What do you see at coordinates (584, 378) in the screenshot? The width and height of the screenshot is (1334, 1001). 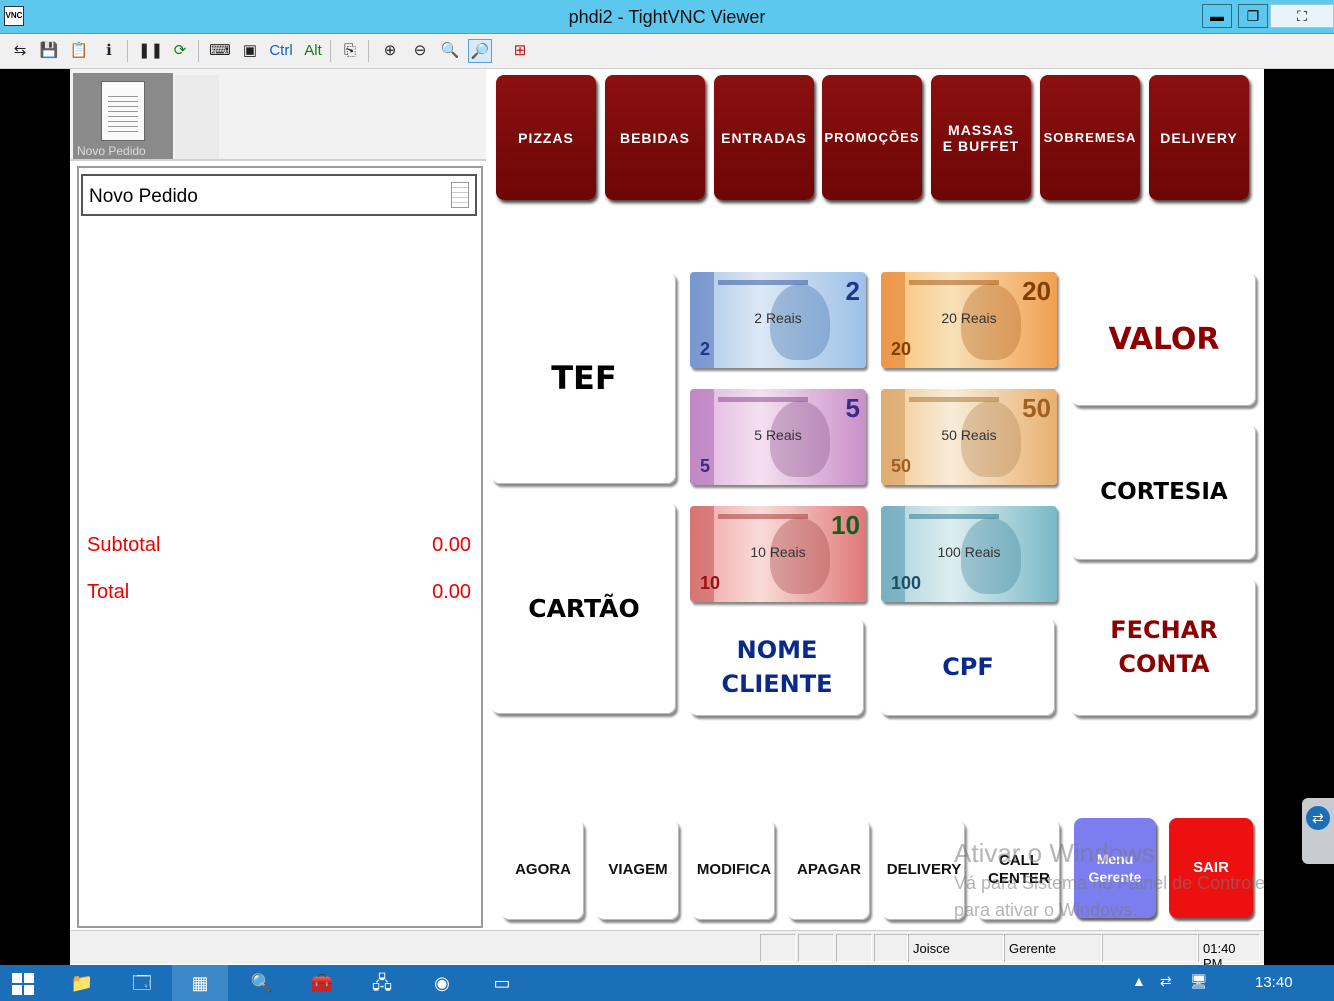 I see `tef-button: TEF` at bounding box center [584, 378].